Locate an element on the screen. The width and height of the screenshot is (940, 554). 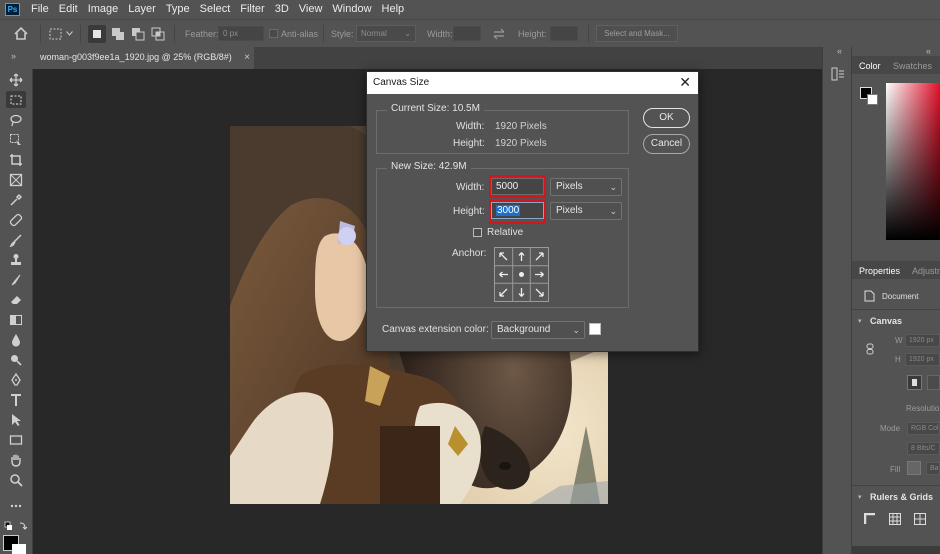
tab-adjustments: Adjustn is located at coordinates (926, 271).